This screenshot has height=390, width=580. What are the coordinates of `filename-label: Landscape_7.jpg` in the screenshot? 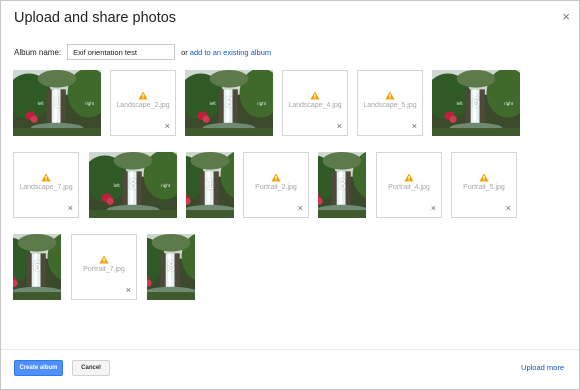 It's located at (46, 187).